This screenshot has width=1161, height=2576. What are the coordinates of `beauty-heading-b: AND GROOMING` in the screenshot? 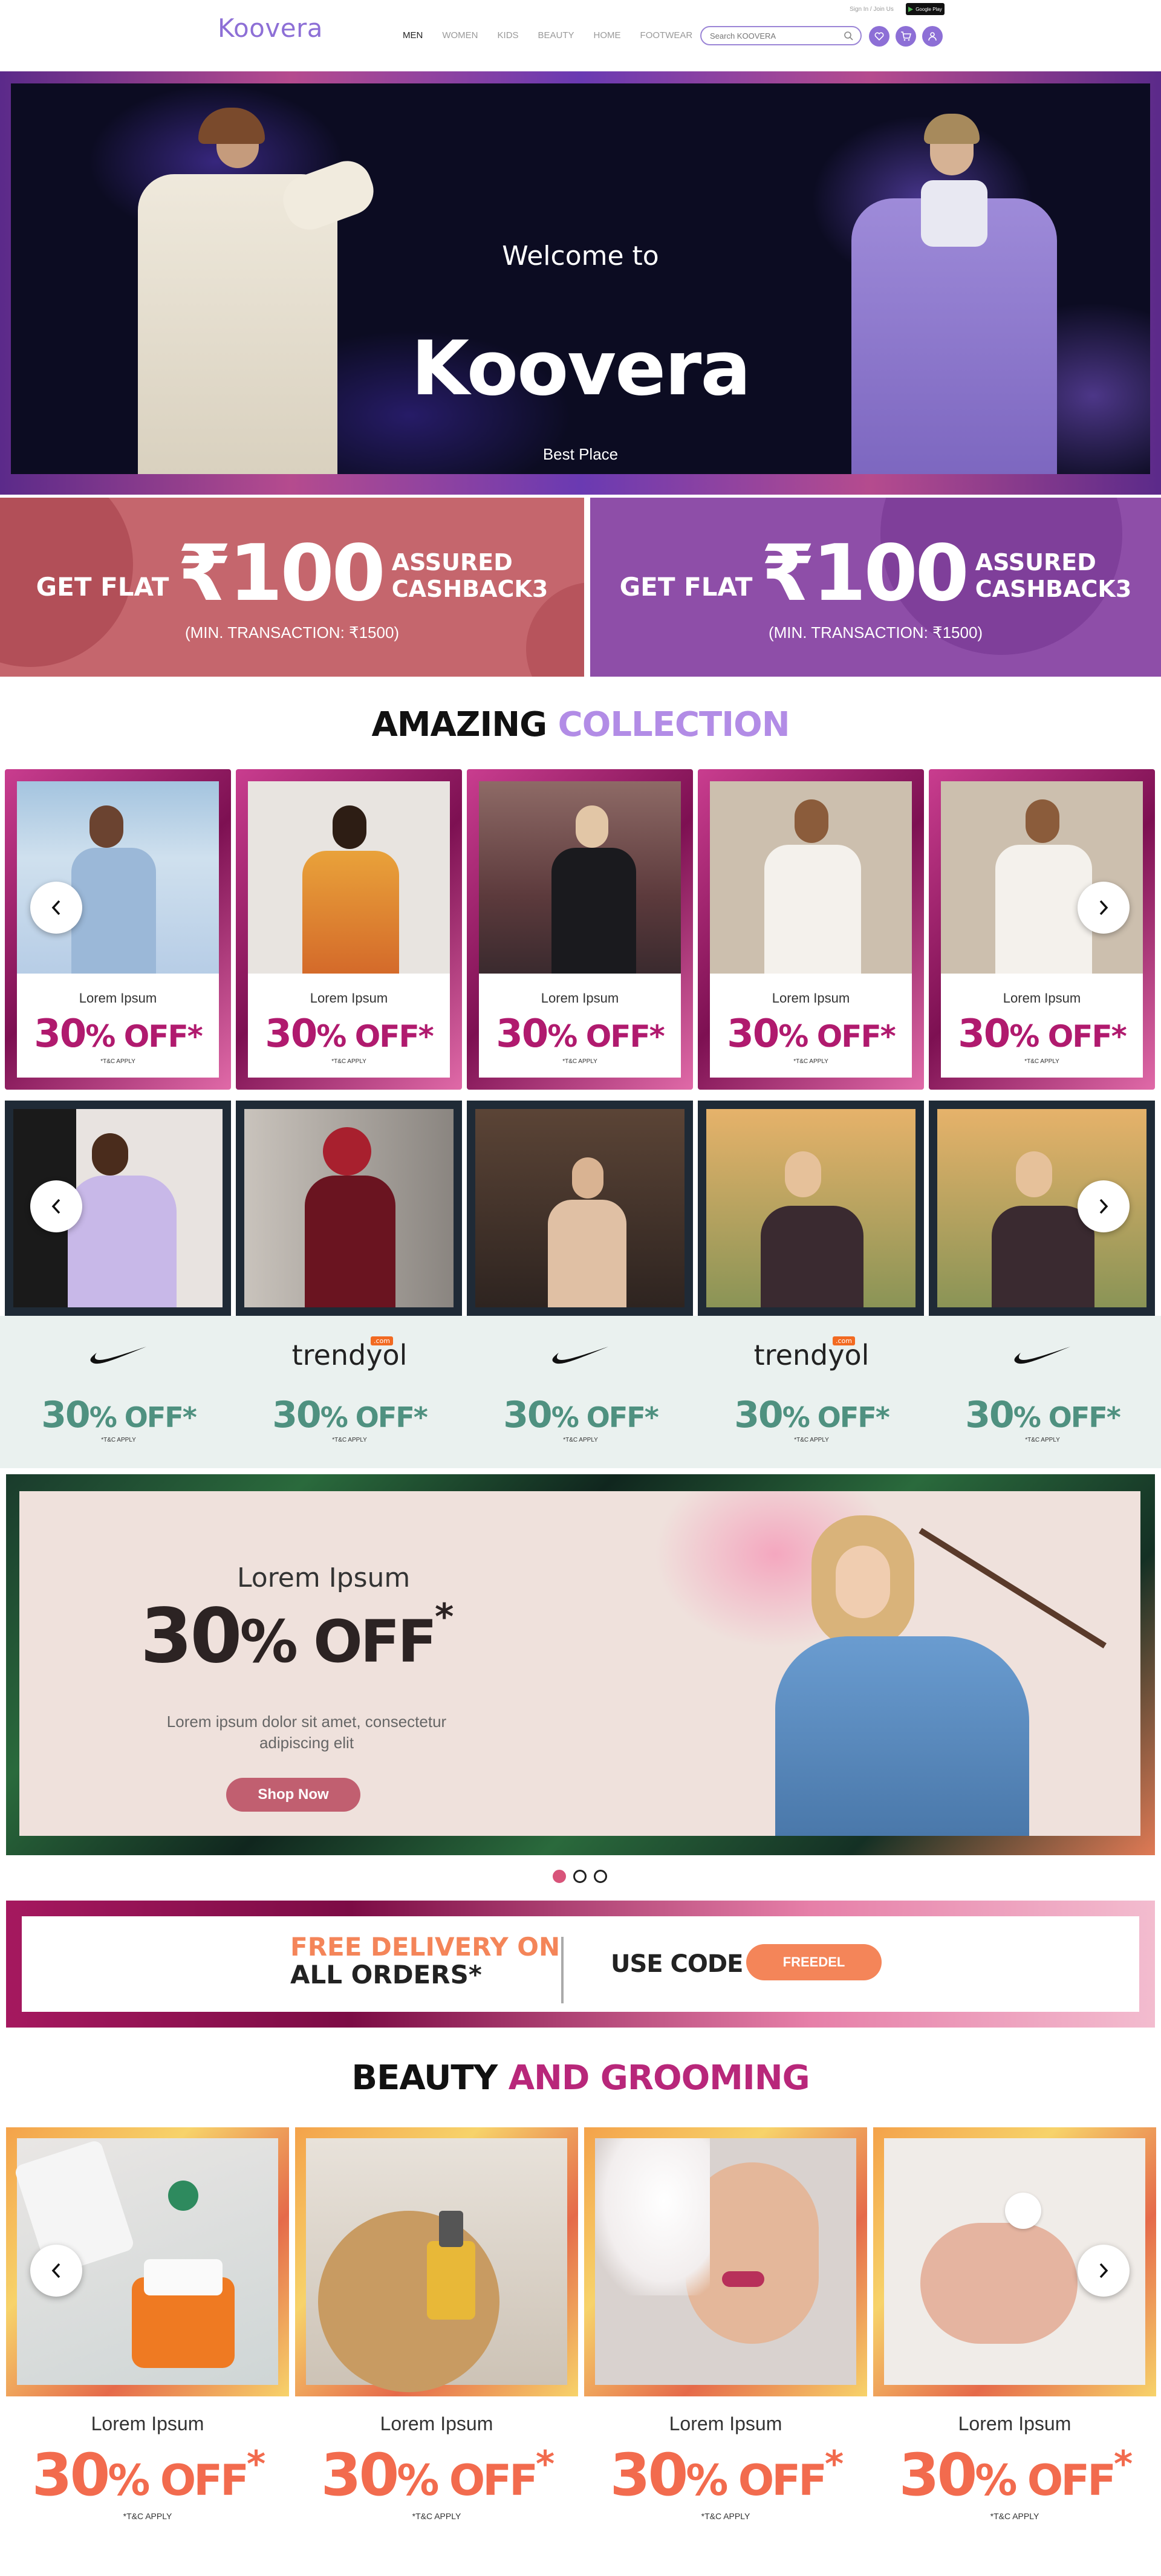 It's located at (659, 2078).